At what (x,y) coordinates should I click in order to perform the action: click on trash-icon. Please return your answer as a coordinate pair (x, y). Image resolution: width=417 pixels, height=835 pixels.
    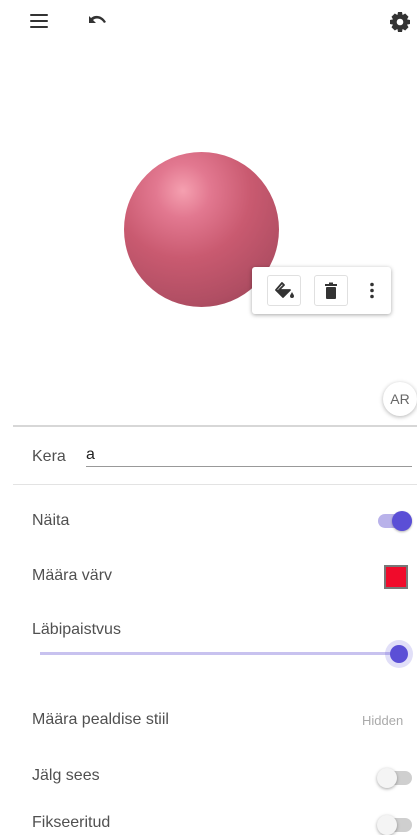
    Looking at the image, I should click on (331, 290).